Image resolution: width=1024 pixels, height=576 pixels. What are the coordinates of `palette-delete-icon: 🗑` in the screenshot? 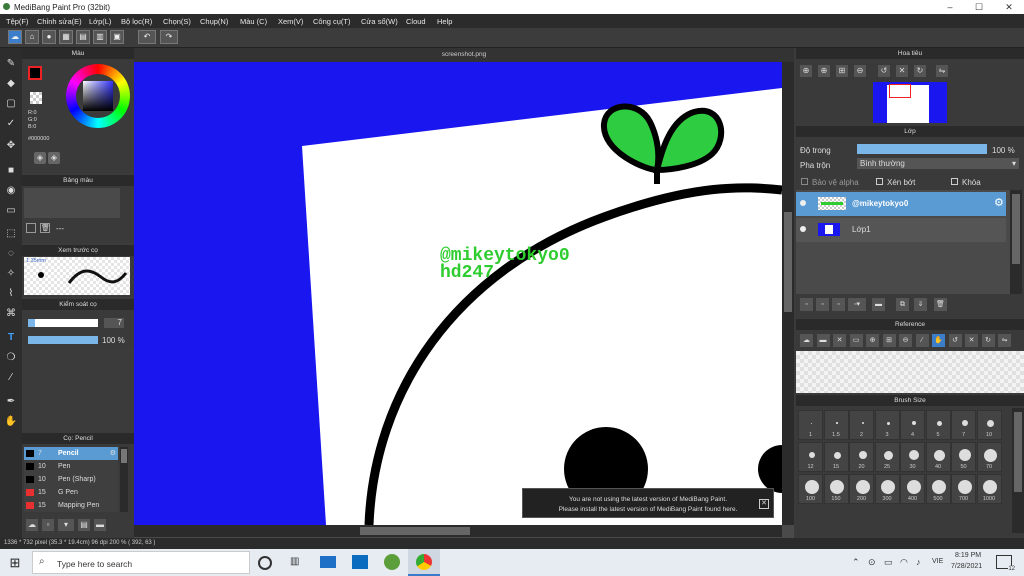 It's located at (45, 228).